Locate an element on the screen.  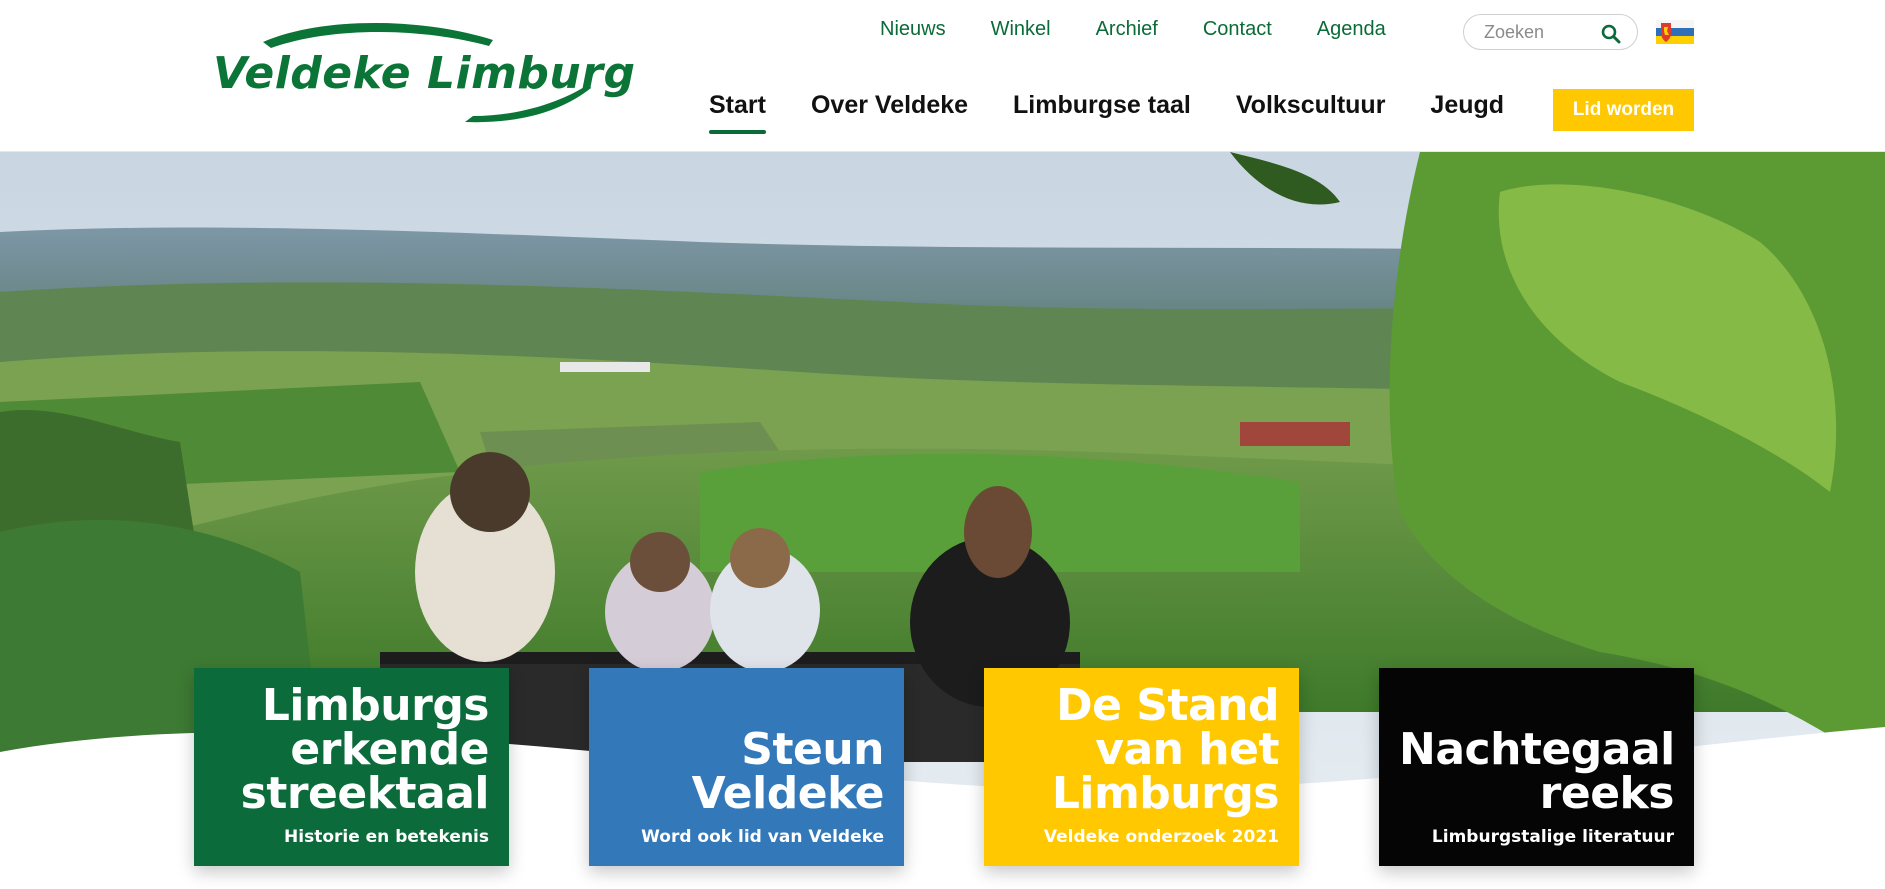
card-title: Steun Veldeke is located at coordinates (747, 771).